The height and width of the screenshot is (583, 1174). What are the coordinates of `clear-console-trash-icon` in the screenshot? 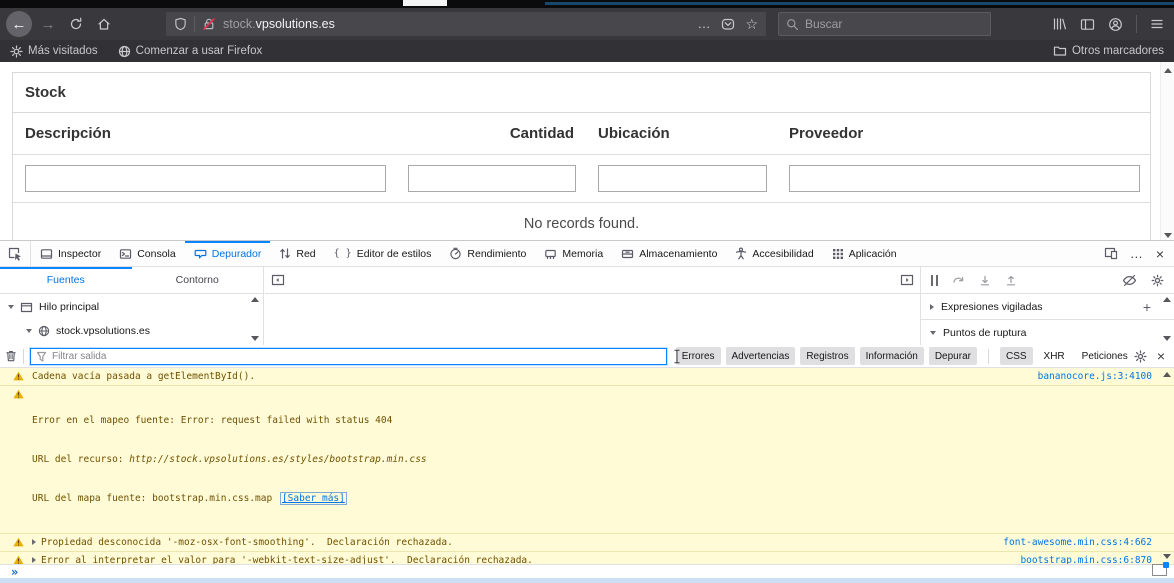 It's located at (11, 356).